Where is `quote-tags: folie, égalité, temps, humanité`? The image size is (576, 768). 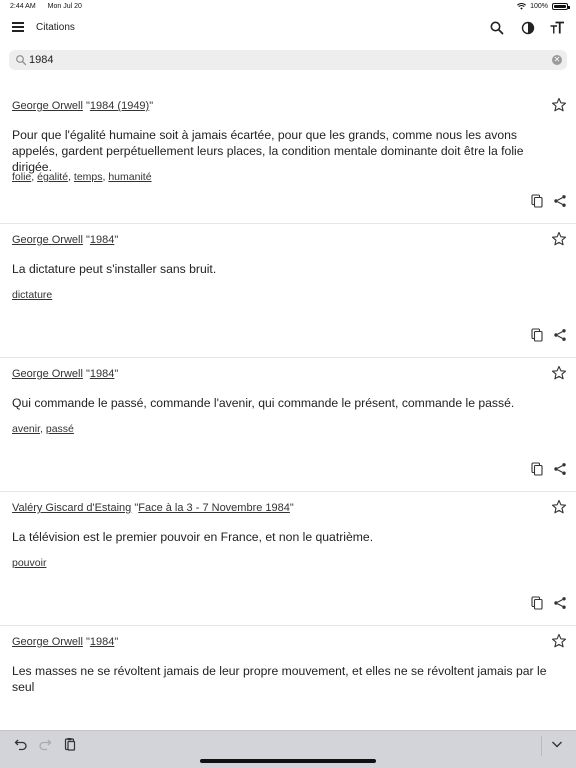
quote-tags: folie, égalité, temps, humanité is located at coordinates (82, 177).